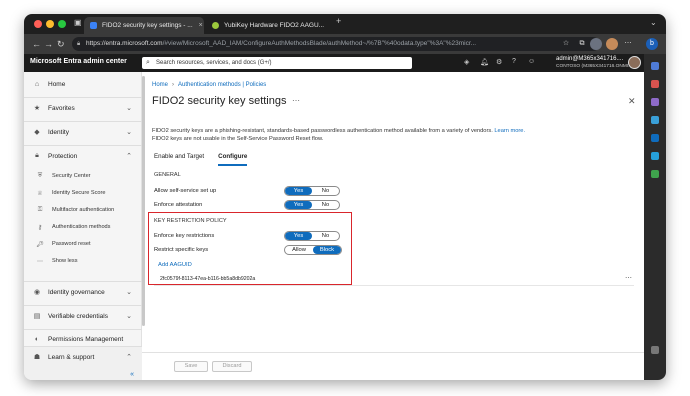 The width and height of the screenshot is (690, 396). What do you see at coordinates (83, 176) in the screenshot?
I see `nav-security-center: ⛨ Security Center` at bounding box center [83, 176].